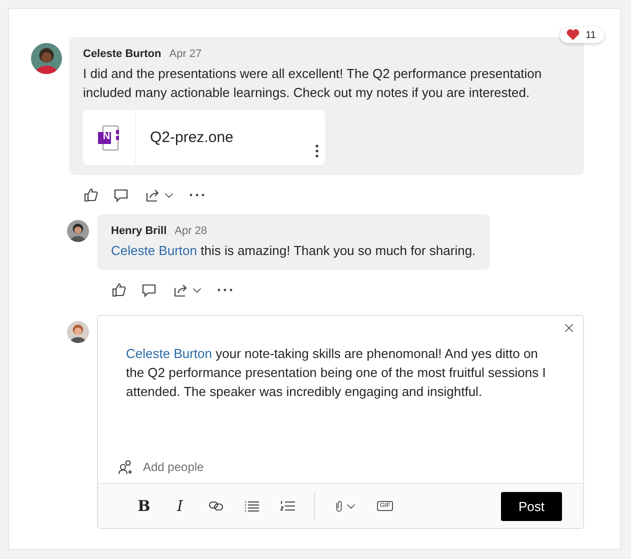 The image size is (631, 559). What do you see at coordinates (139, 231) in the screenshot?
I see `author-name: Henry Brill` at bounding box center [139, 231].